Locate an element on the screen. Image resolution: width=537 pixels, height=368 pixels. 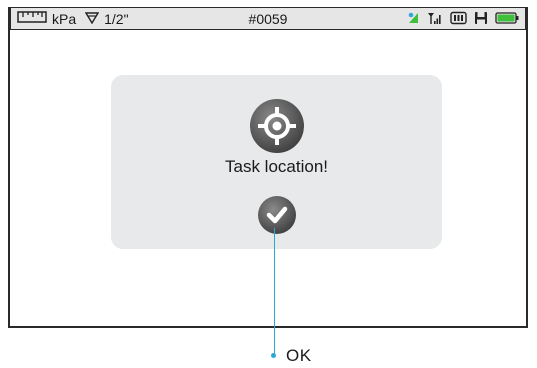
dialog-message: Task location! is located at coordinates (276, 166).